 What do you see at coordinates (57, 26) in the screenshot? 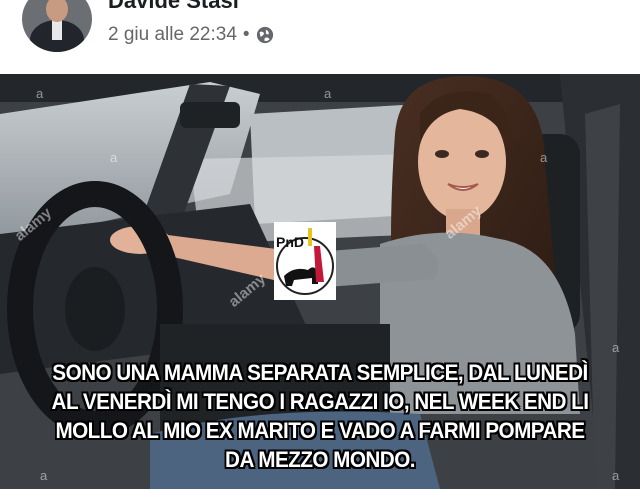
I see `author-avatar` at bounding box center [57, 26].